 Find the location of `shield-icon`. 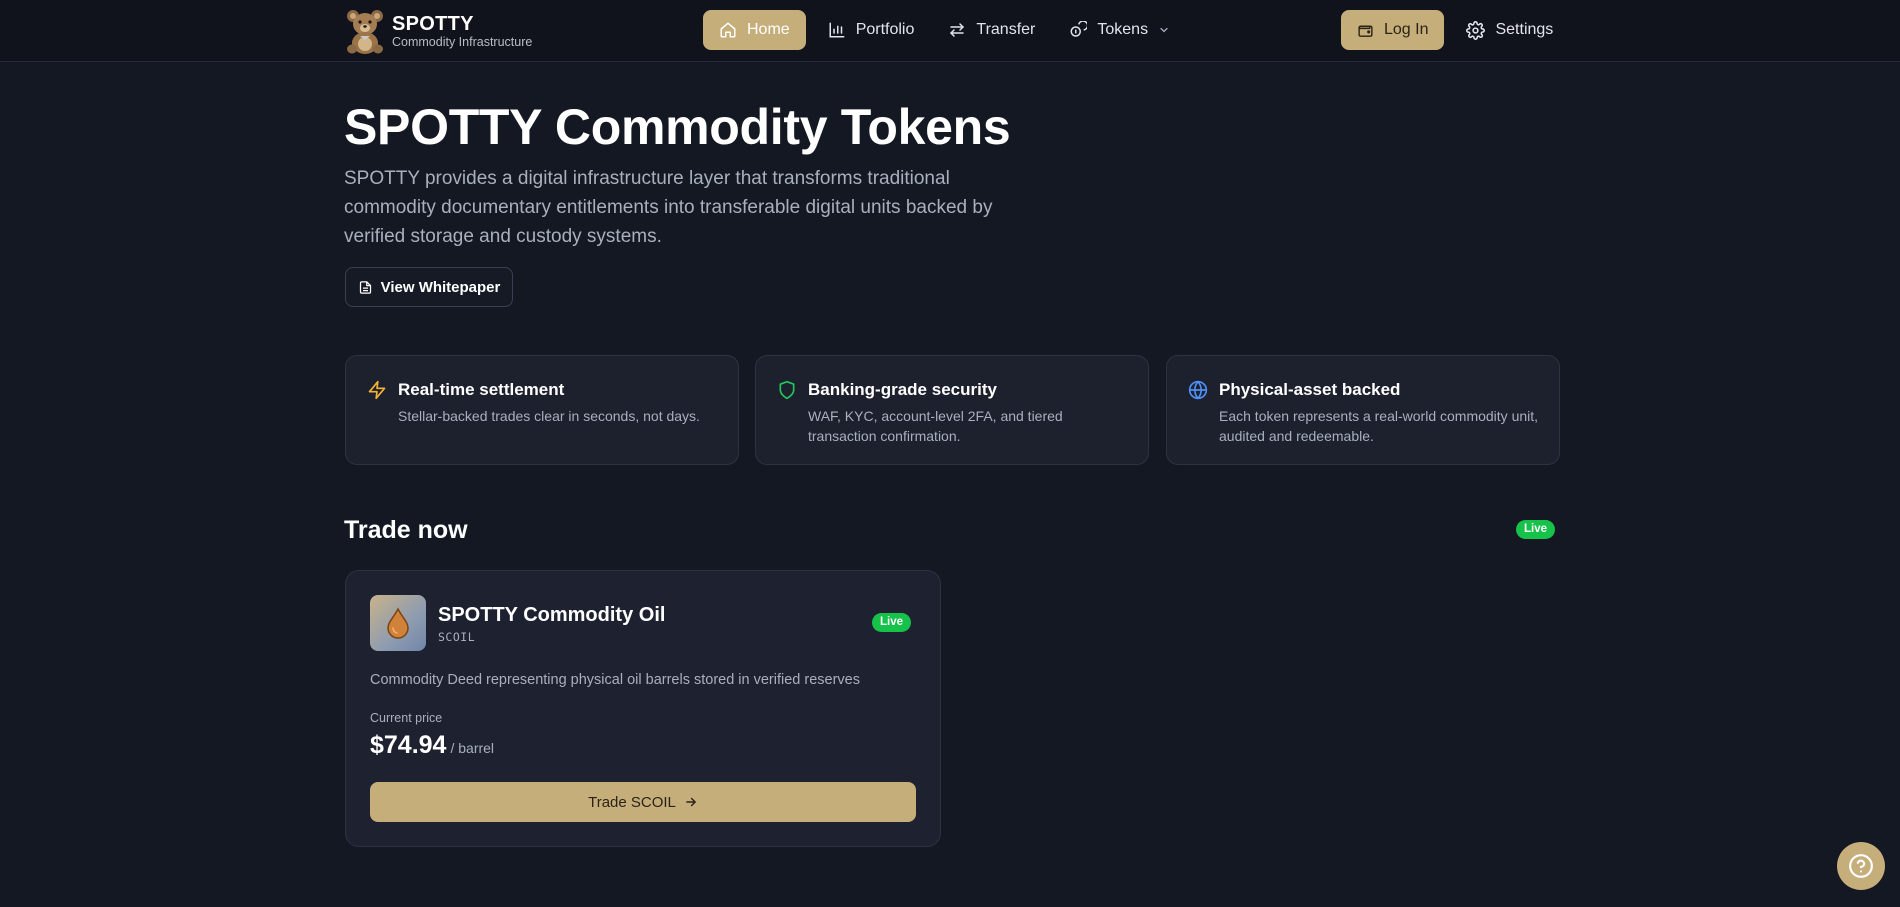

shield-icon is located at coordinates (787, 390).